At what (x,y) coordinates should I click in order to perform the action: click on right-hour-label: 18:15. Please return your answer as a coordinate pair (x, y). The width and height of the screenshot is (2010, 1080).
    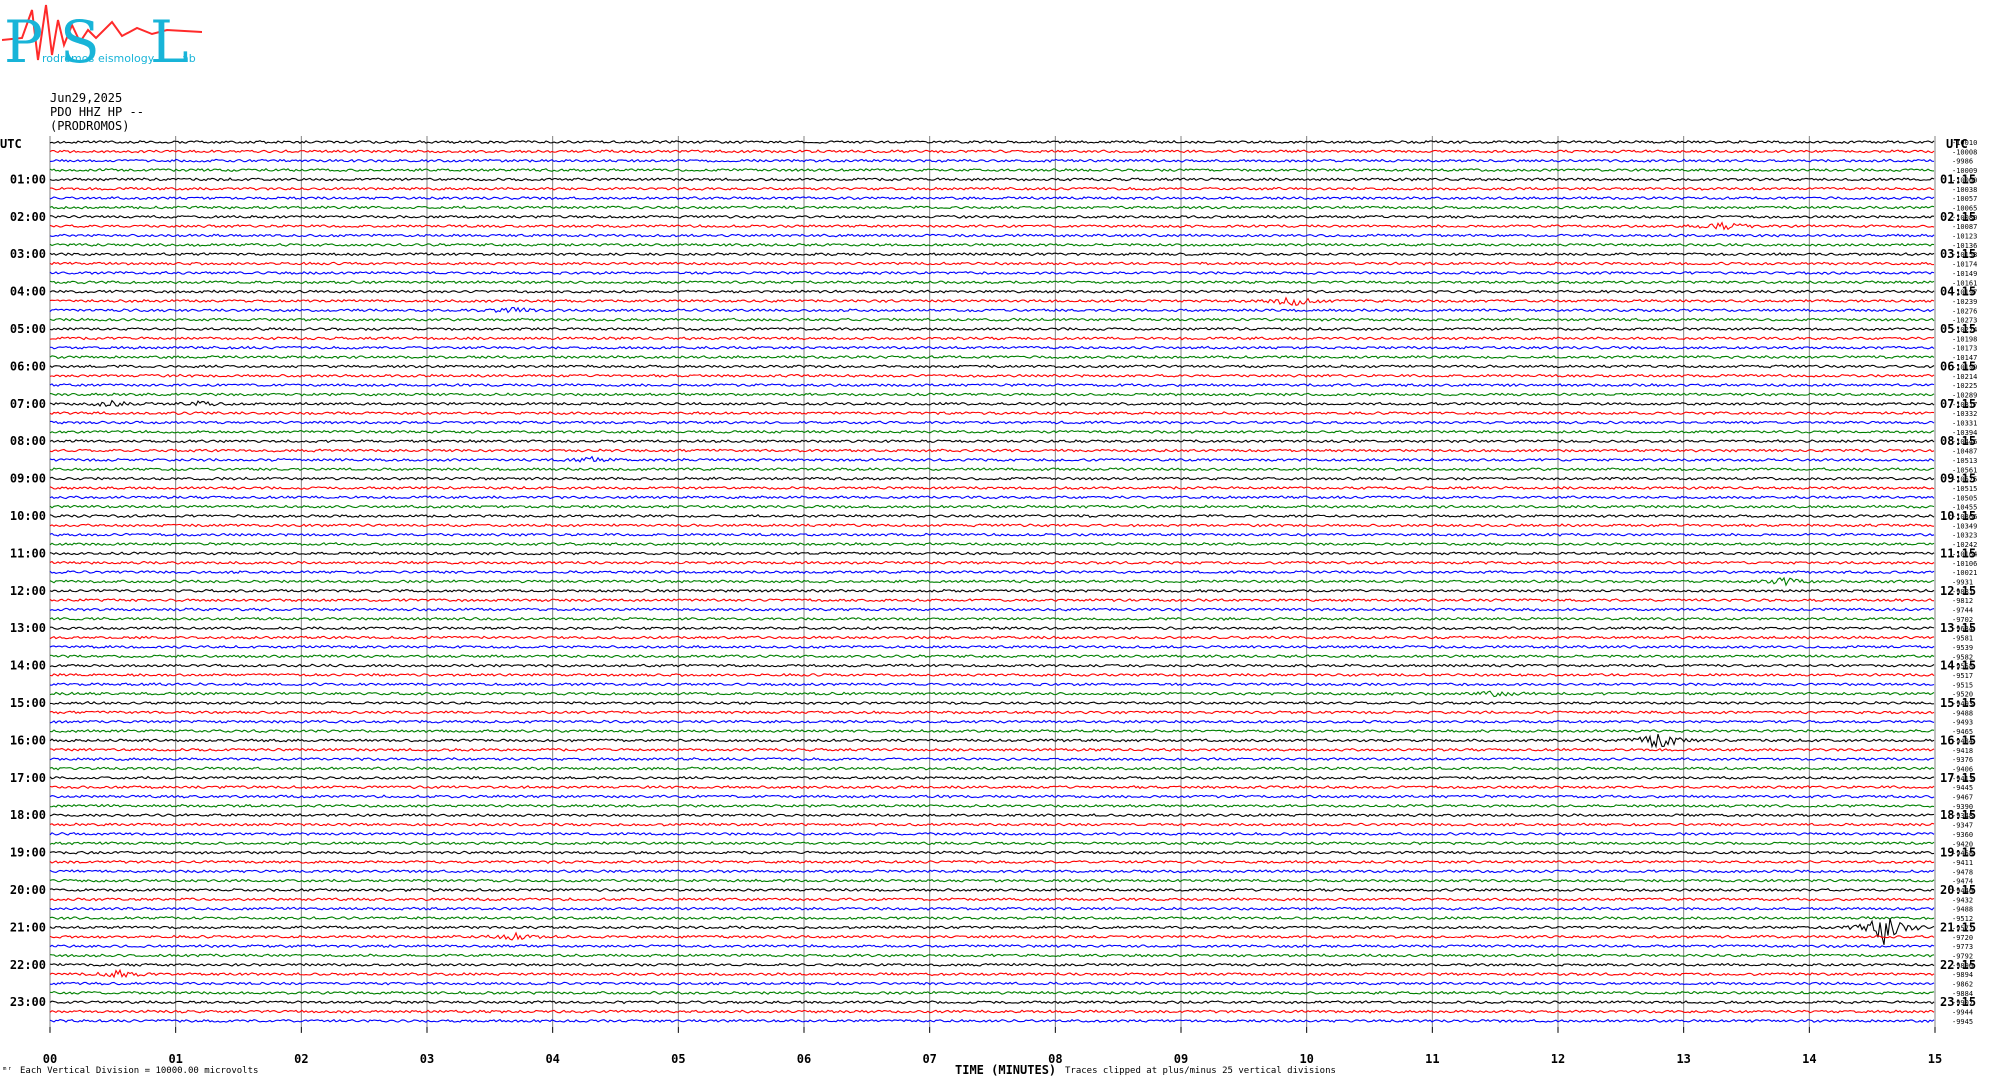
    Looking at the image, I should click on (1958, 815).